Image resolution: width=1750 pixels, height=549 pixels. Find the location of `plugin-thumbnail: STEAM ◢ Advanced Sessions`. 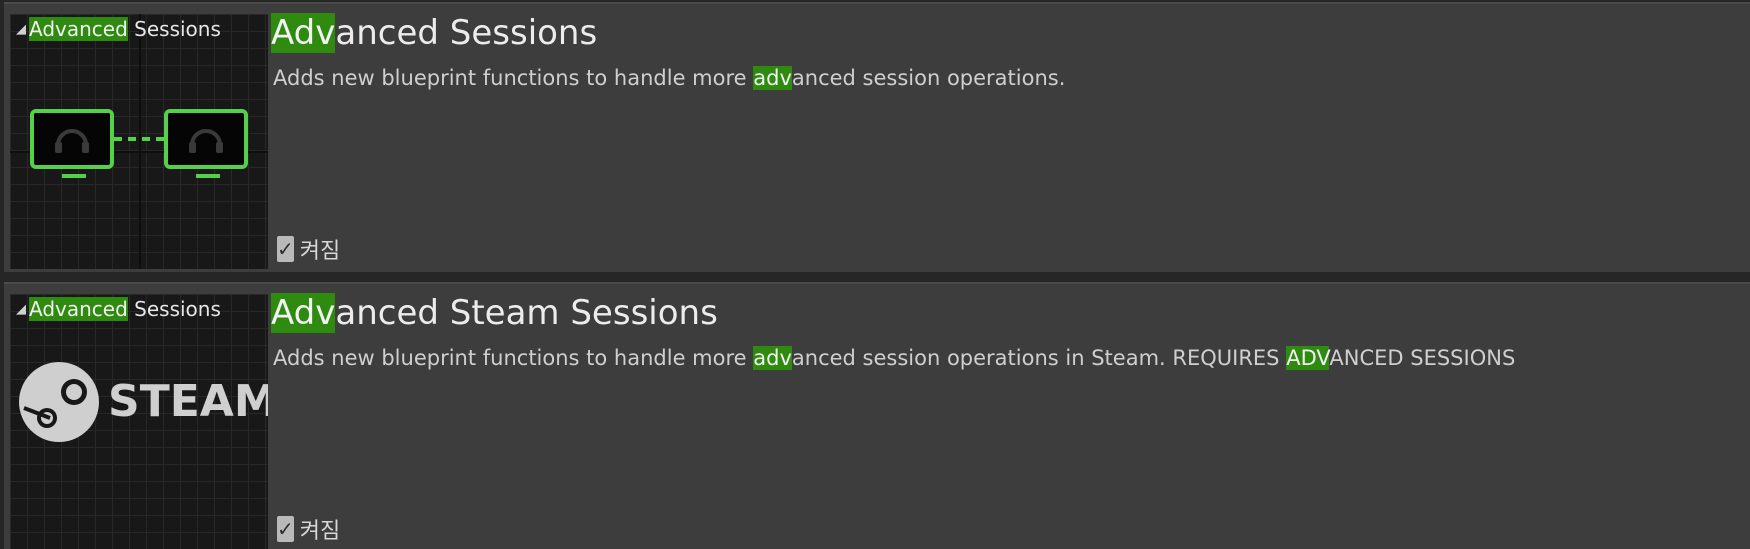

plugin-thumbnail: STEAM ◢ Advanced Sessions is located at coordinates (139, 421).